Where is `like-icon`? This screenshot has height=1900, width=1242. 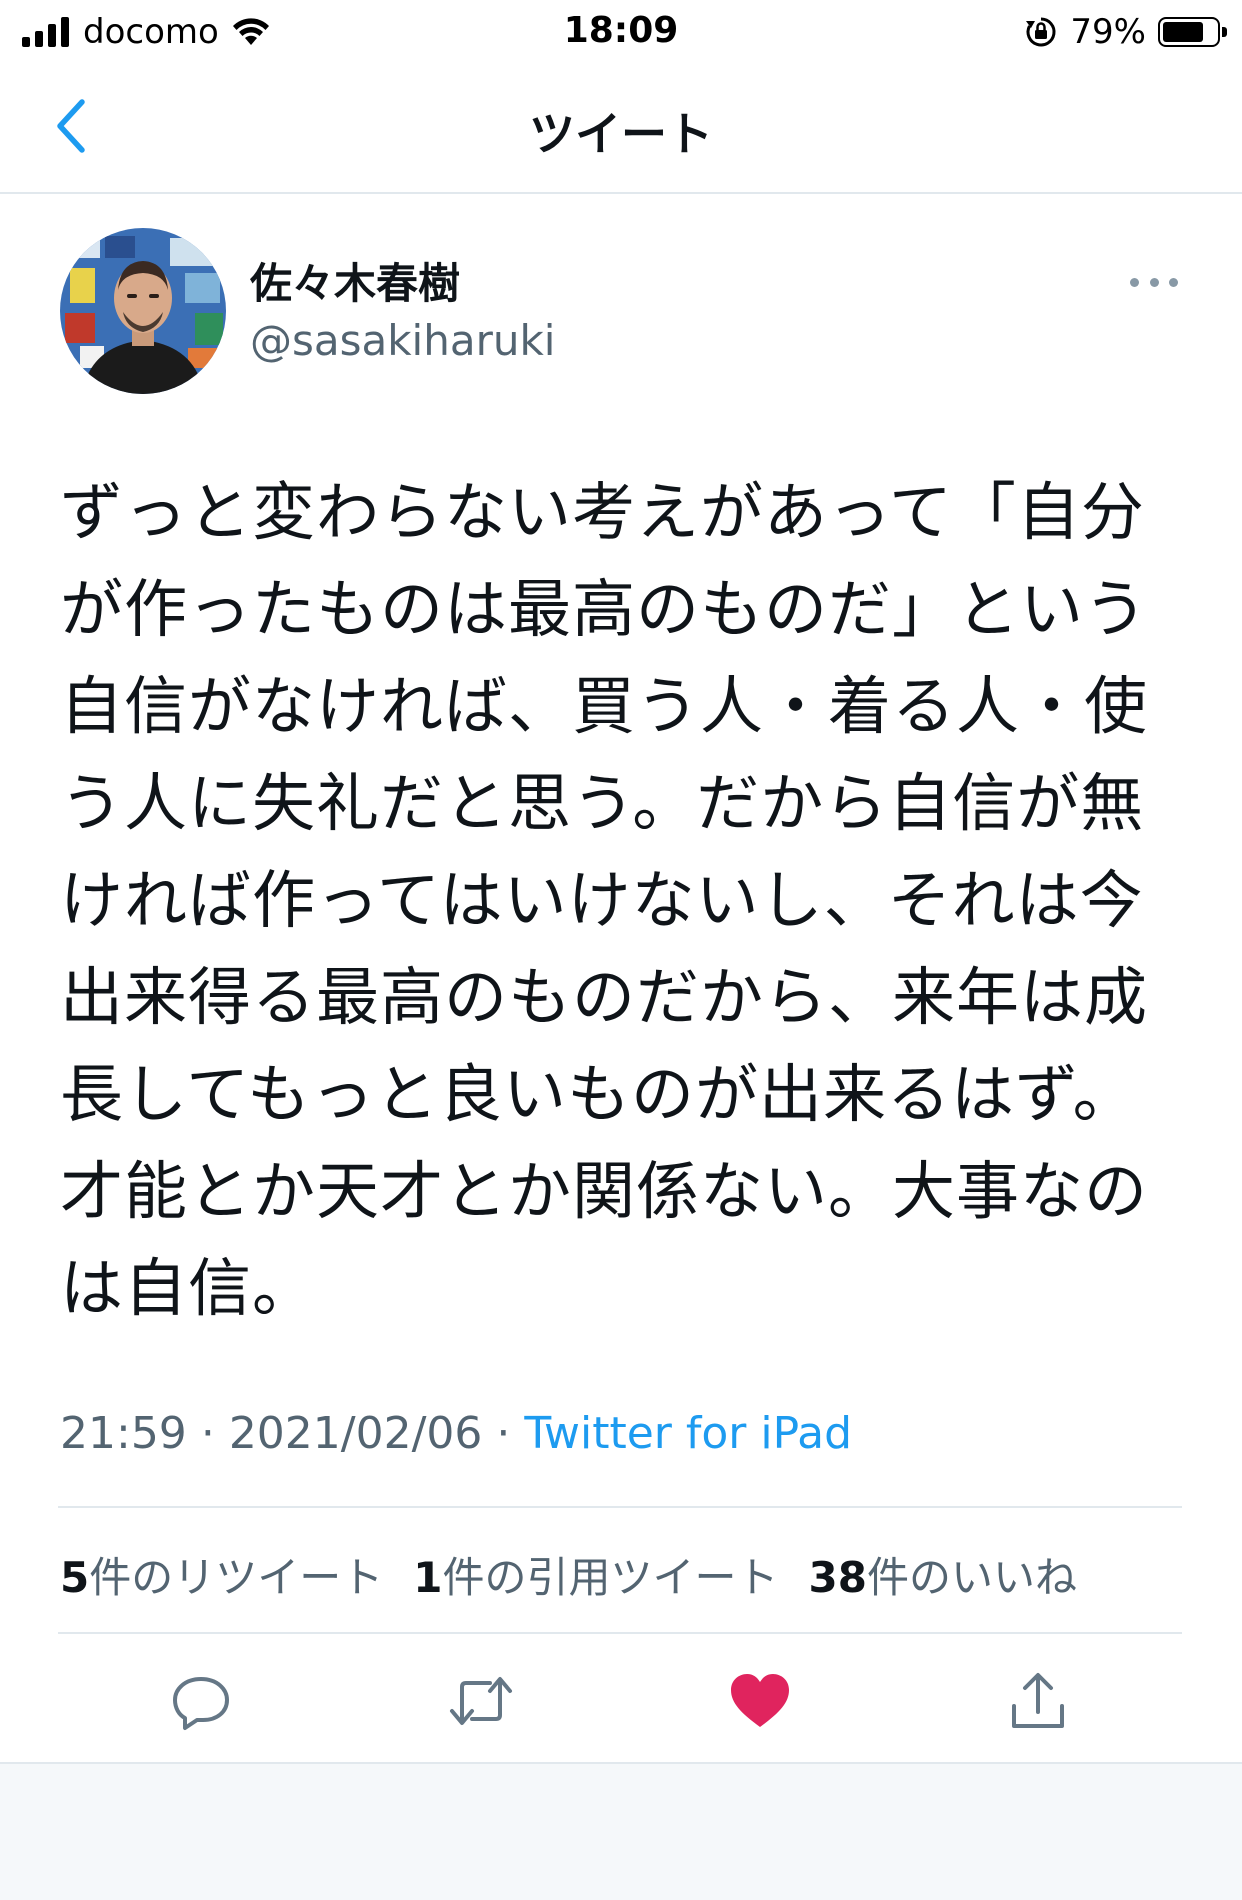
like-icon is located at coordinates (760, 1700).